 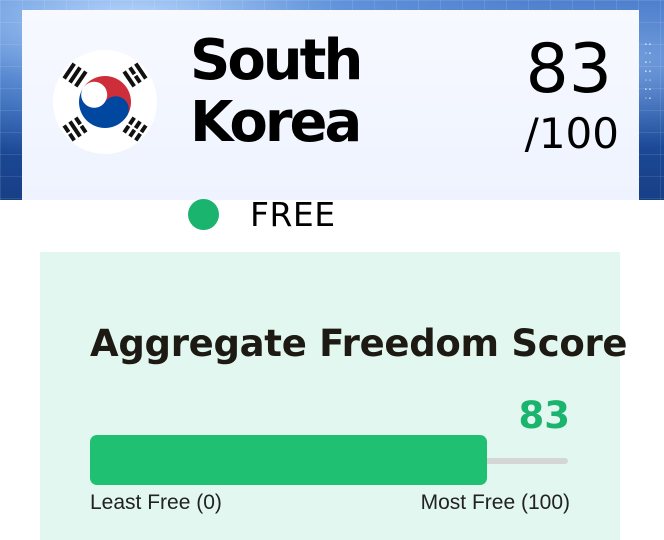 I want to click on aggregate-score-value: 83, so click(x=544, y=415).